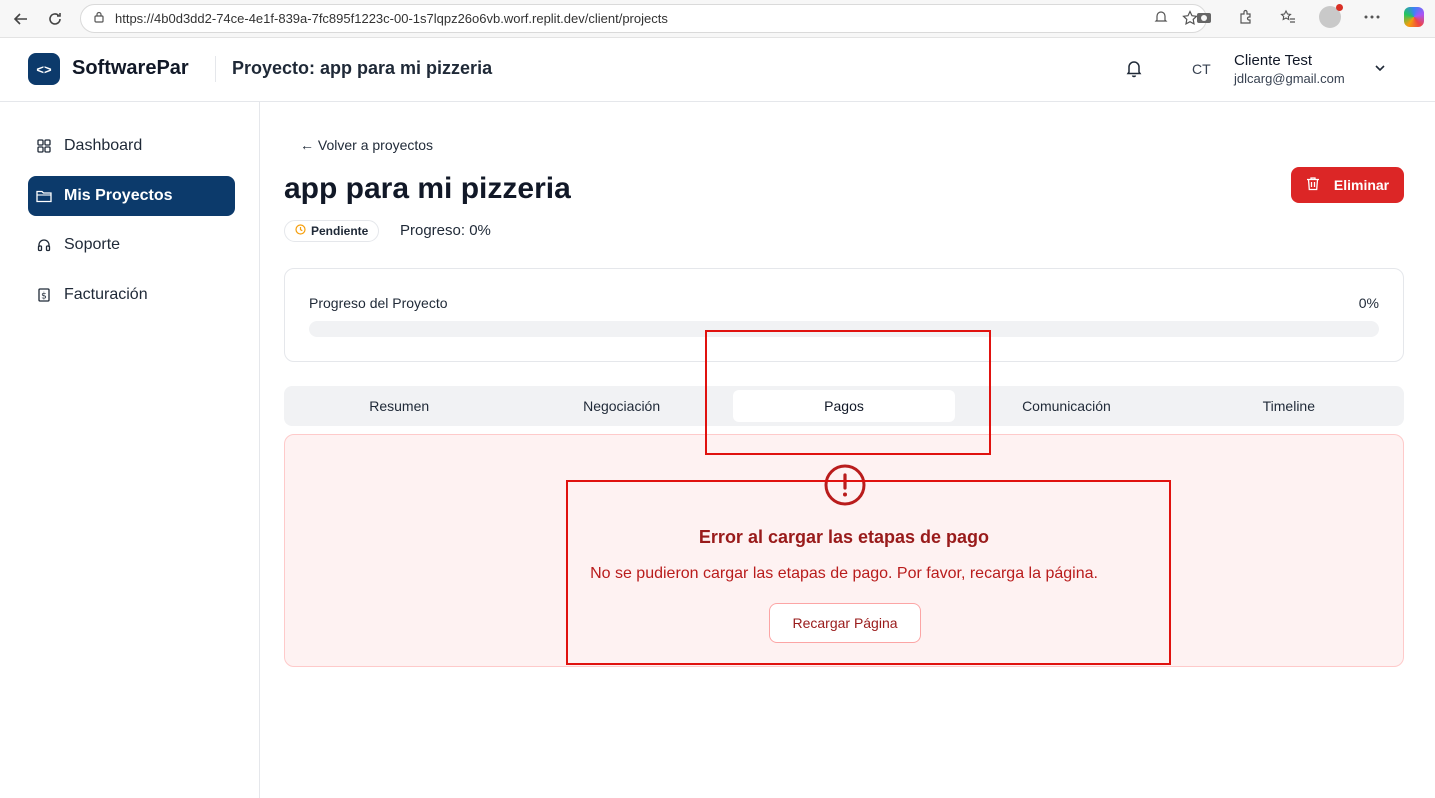 This screenshot has width=1435, height=798. I want to click on back-arrow-icon, so click(21, 19).